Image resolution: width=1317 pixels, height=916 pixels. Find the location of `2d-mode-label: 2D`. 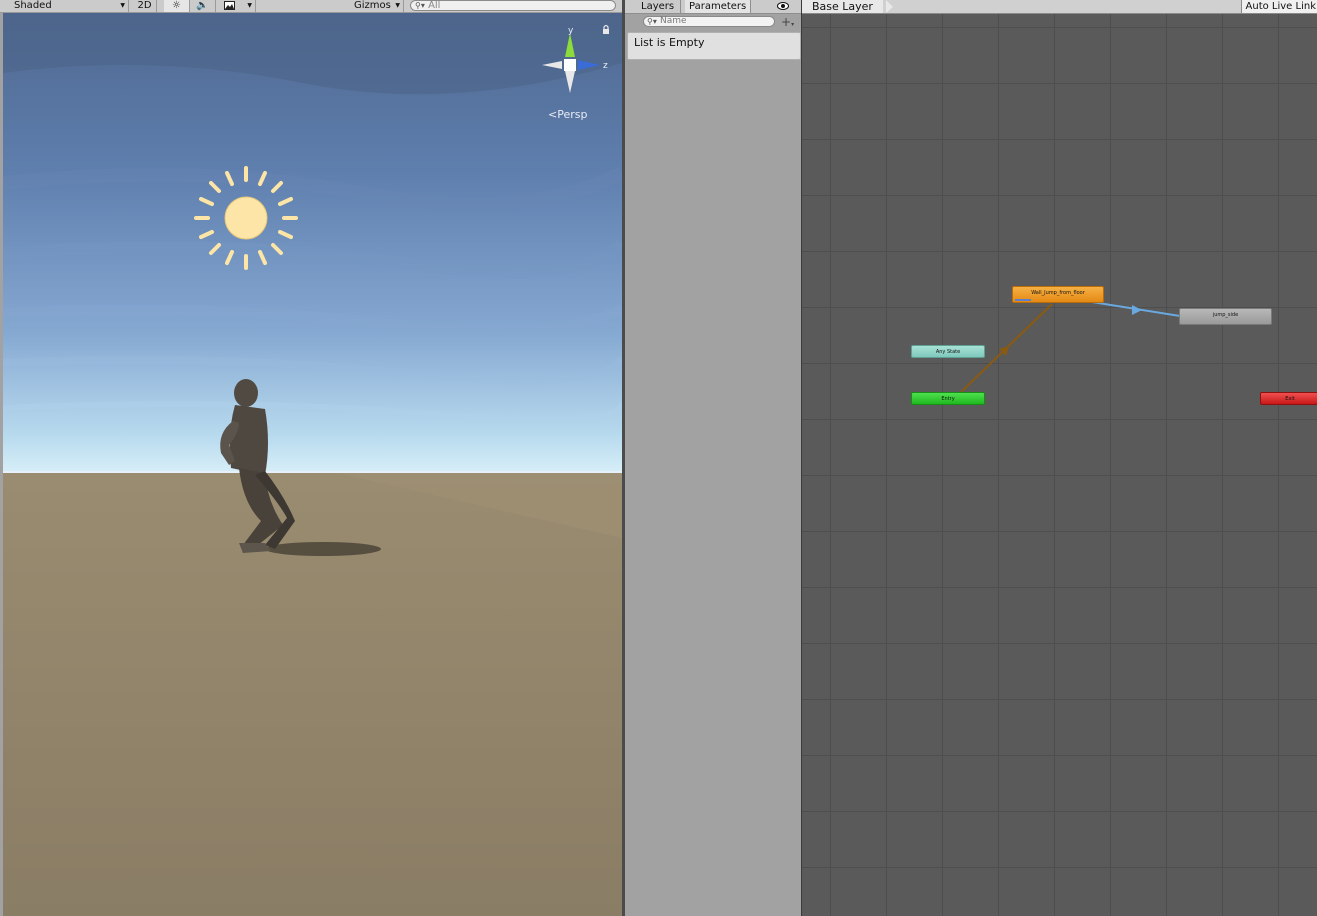

2d-mode-label: 2D is located at coordinates (144, 5).